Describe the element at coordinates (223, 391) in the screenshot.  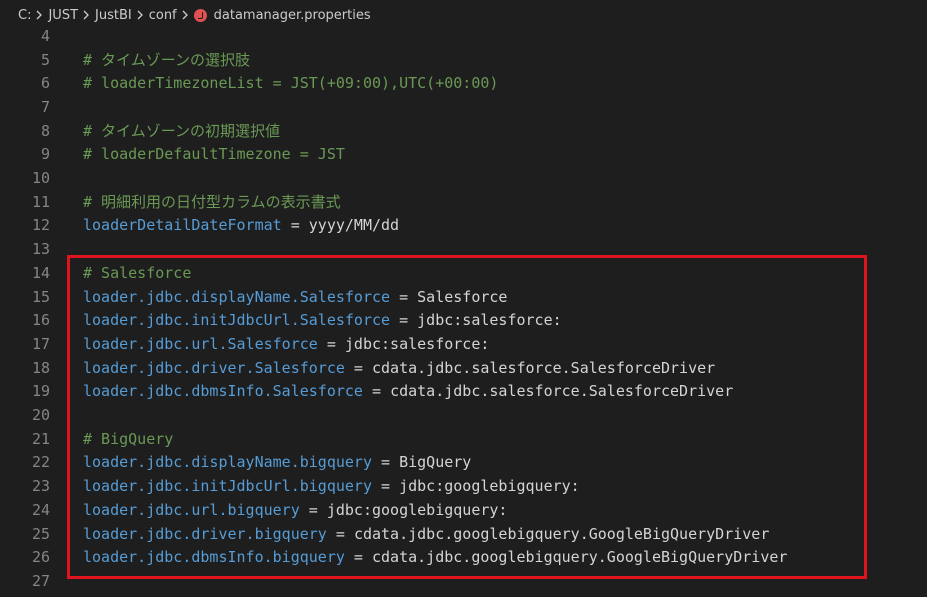
I see `property-key: loader.jdbc.dbmsInfo.Salesforce` at that location.